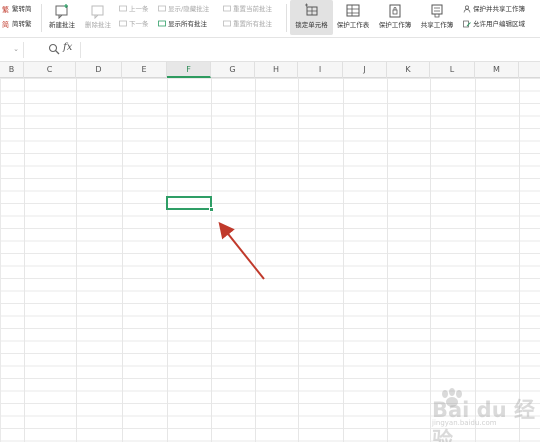  Describe the element at coordinates (67, 47) in the screenshot. I see `fx-button: fx` at that location.